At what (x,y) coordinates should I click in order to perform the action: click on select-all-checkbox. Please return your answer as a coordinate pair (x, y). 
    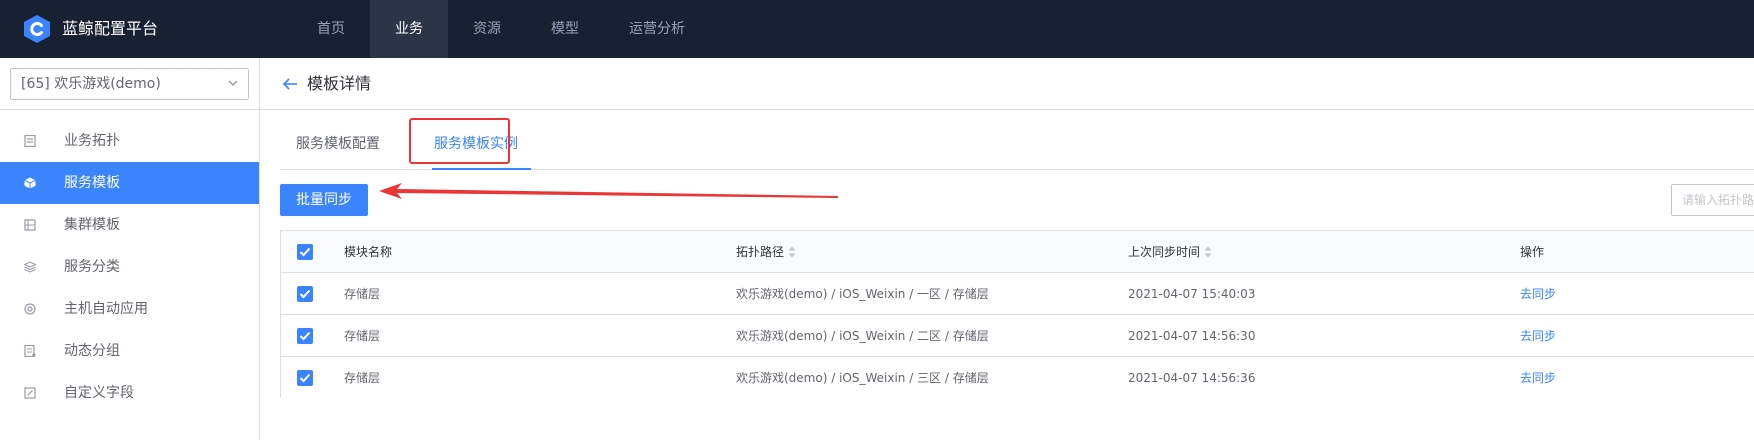
    Looking at the image, I should click on (305, 252).